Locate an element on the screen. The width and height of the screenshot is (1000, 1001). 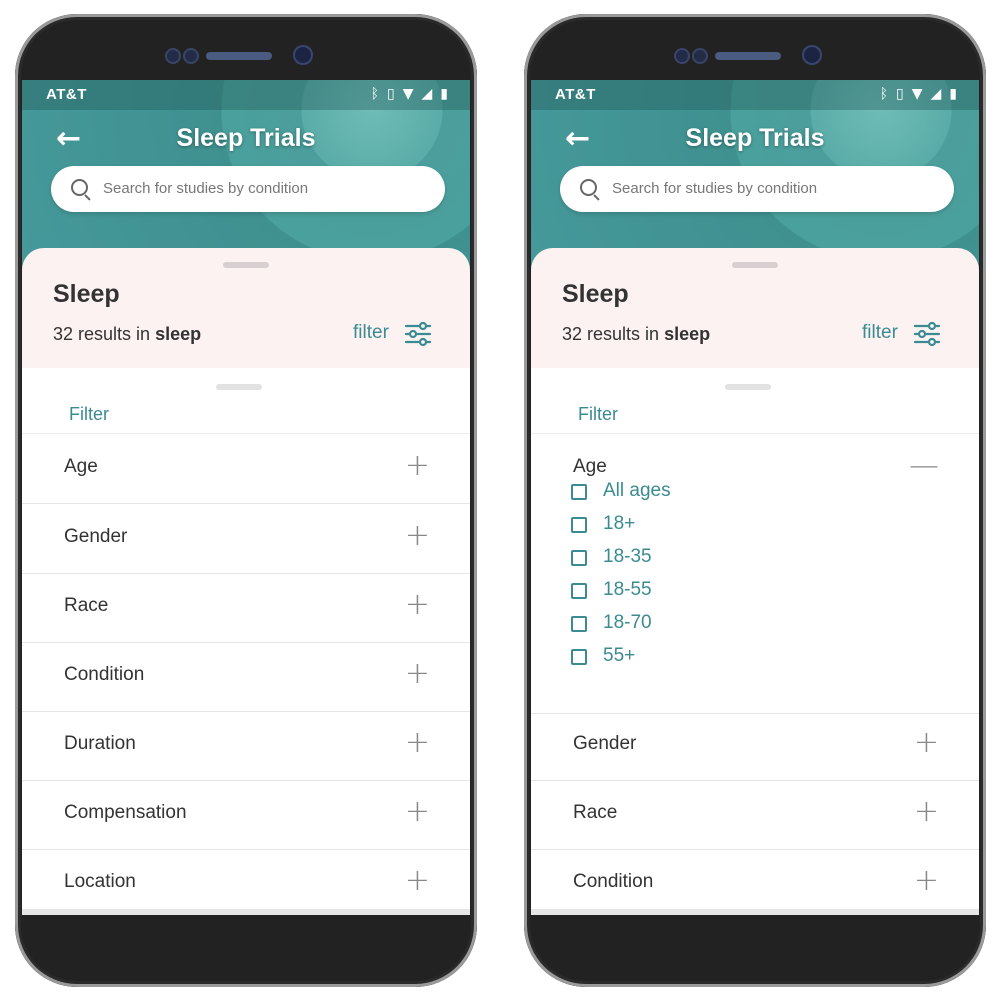
filter-row-age: Age + is located at coordinates (246, 469).